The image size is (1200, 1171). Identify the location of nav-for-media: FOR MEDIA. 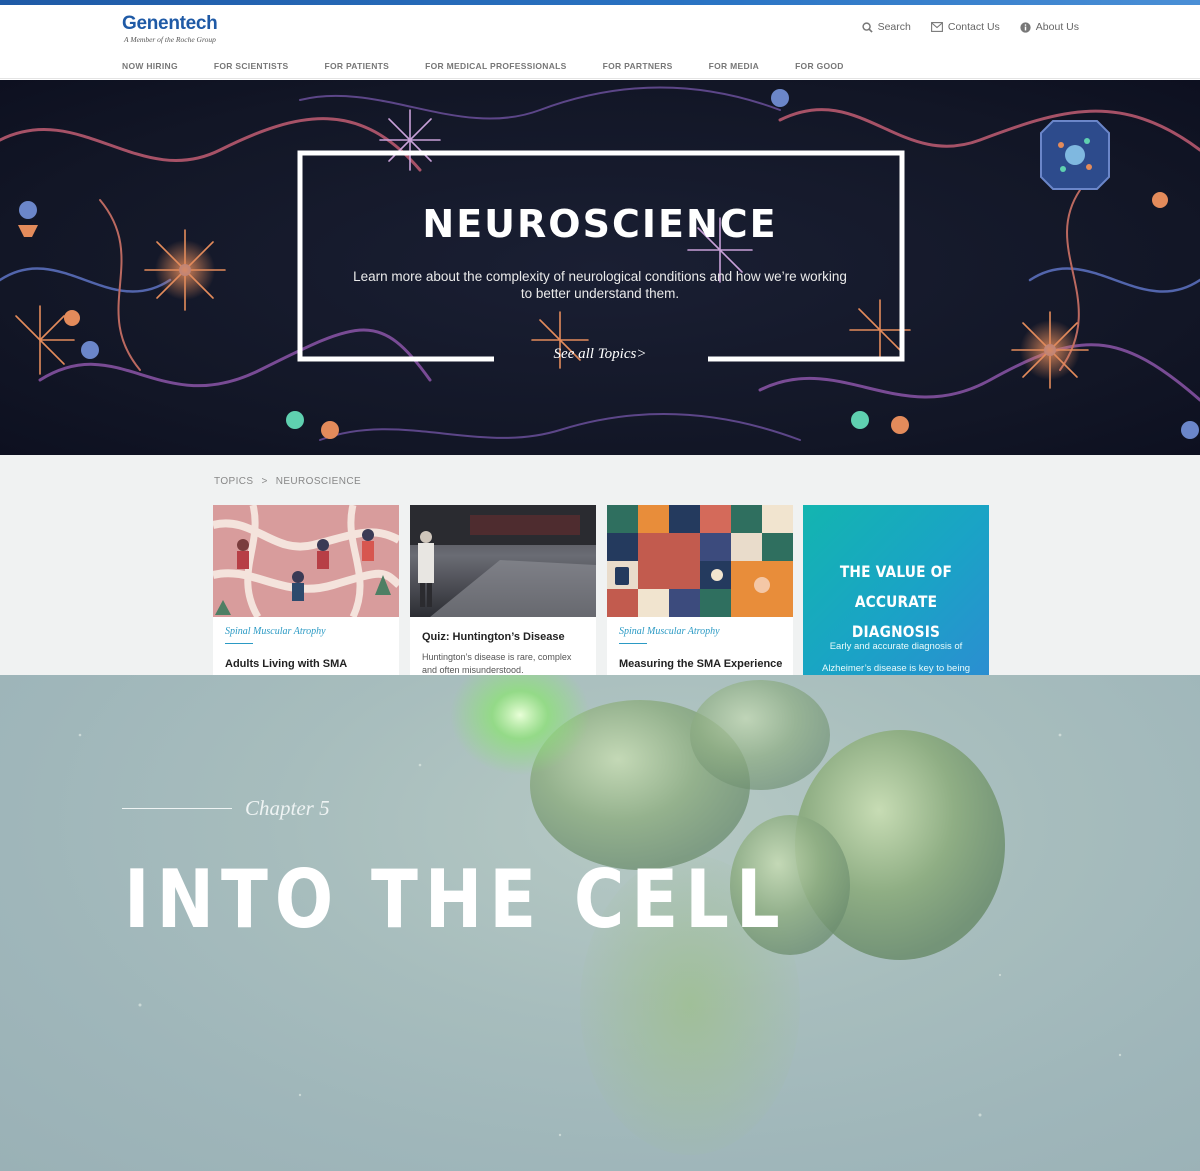
(734, 66).